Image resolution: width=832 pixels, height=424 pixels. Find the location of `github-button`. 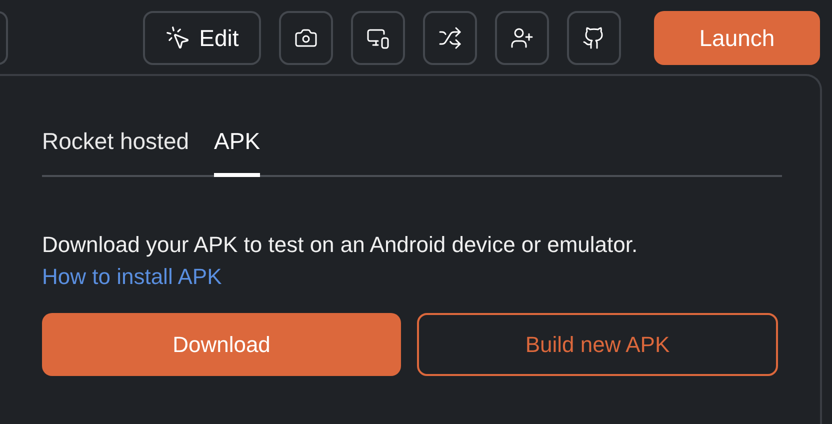

github-button is located at coordinates (594, 38).